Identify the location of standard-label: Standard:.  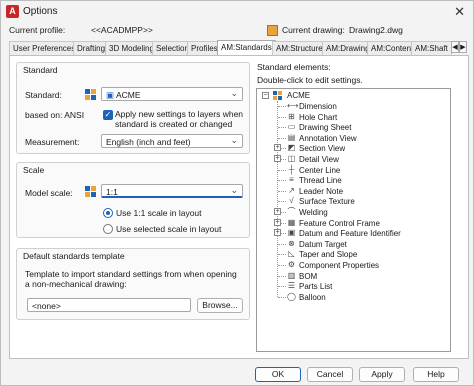
(43, 95).